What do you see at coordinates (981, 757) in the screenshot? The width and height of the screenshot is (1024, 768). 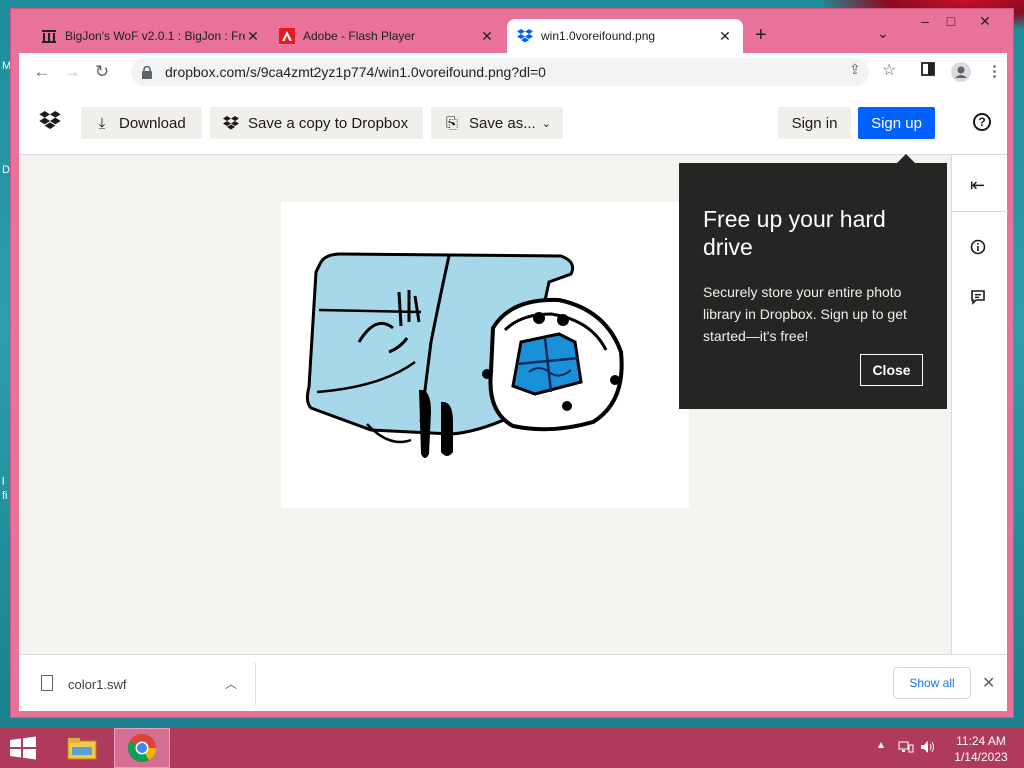 I see `clock-date: 1/14/2023` at bounding box center [981, 757].